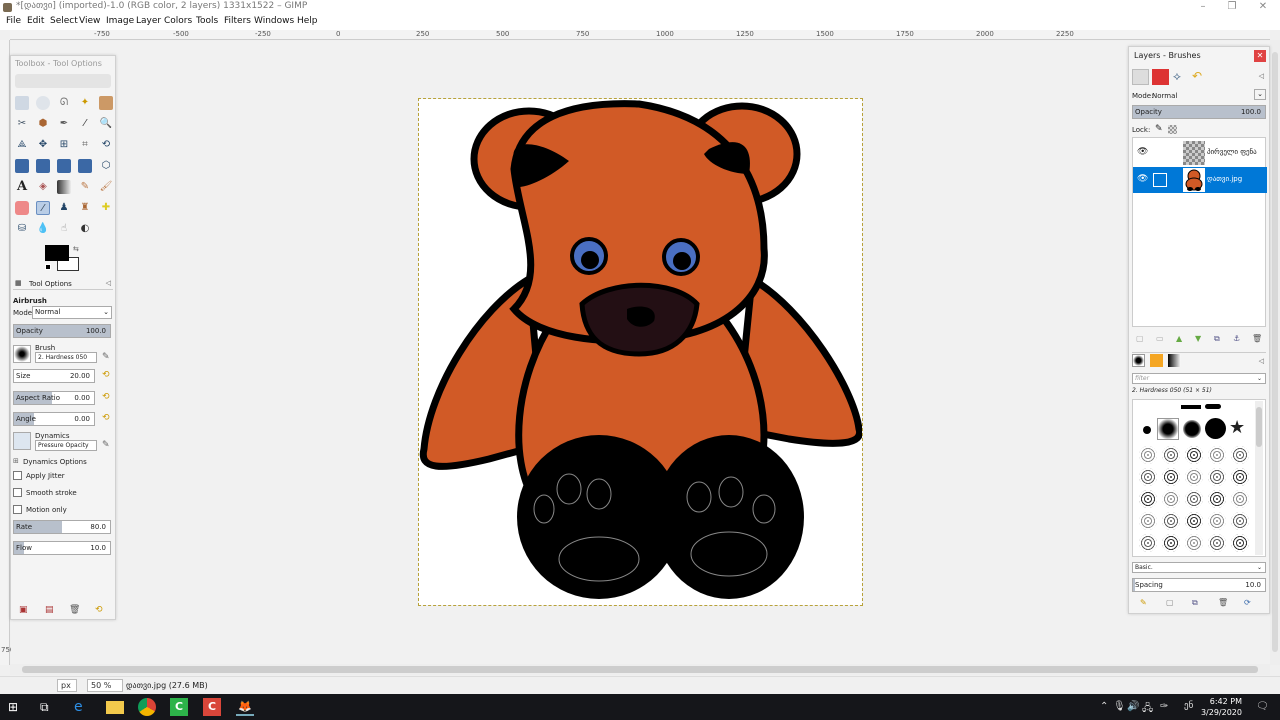 This screenshot has height=720, width=1280. I want to click on foreground-select-icon: ⬢, so click(43, 124).